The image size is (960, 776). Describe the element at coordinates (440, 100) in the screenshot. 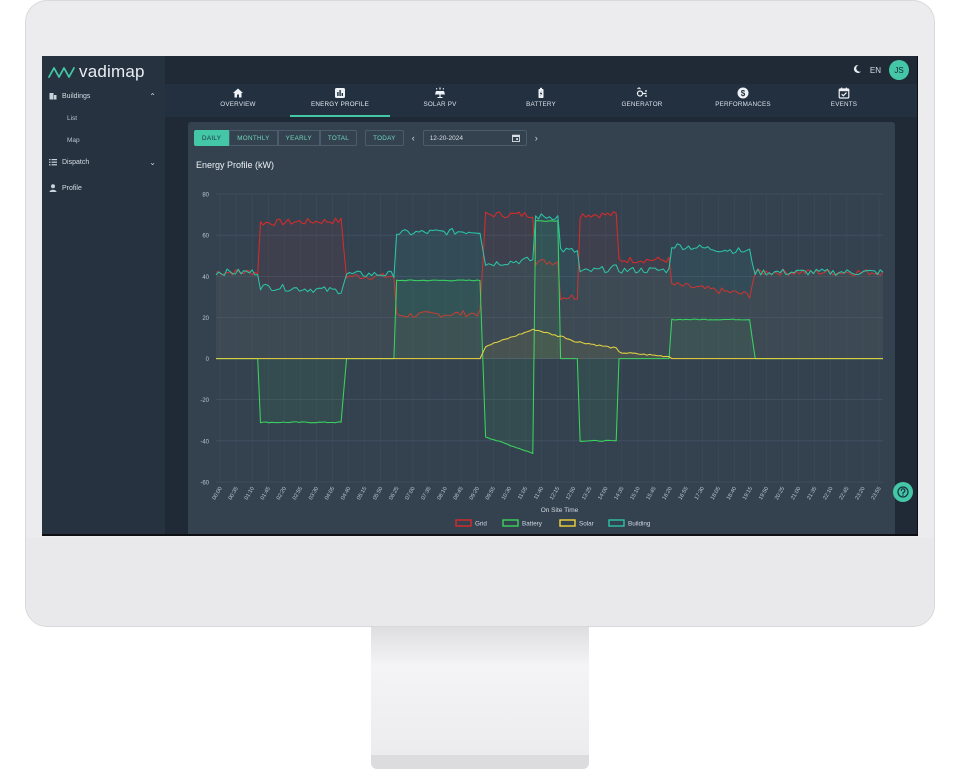

I see `tab-solar-pv: SOLAR PV` at that location.